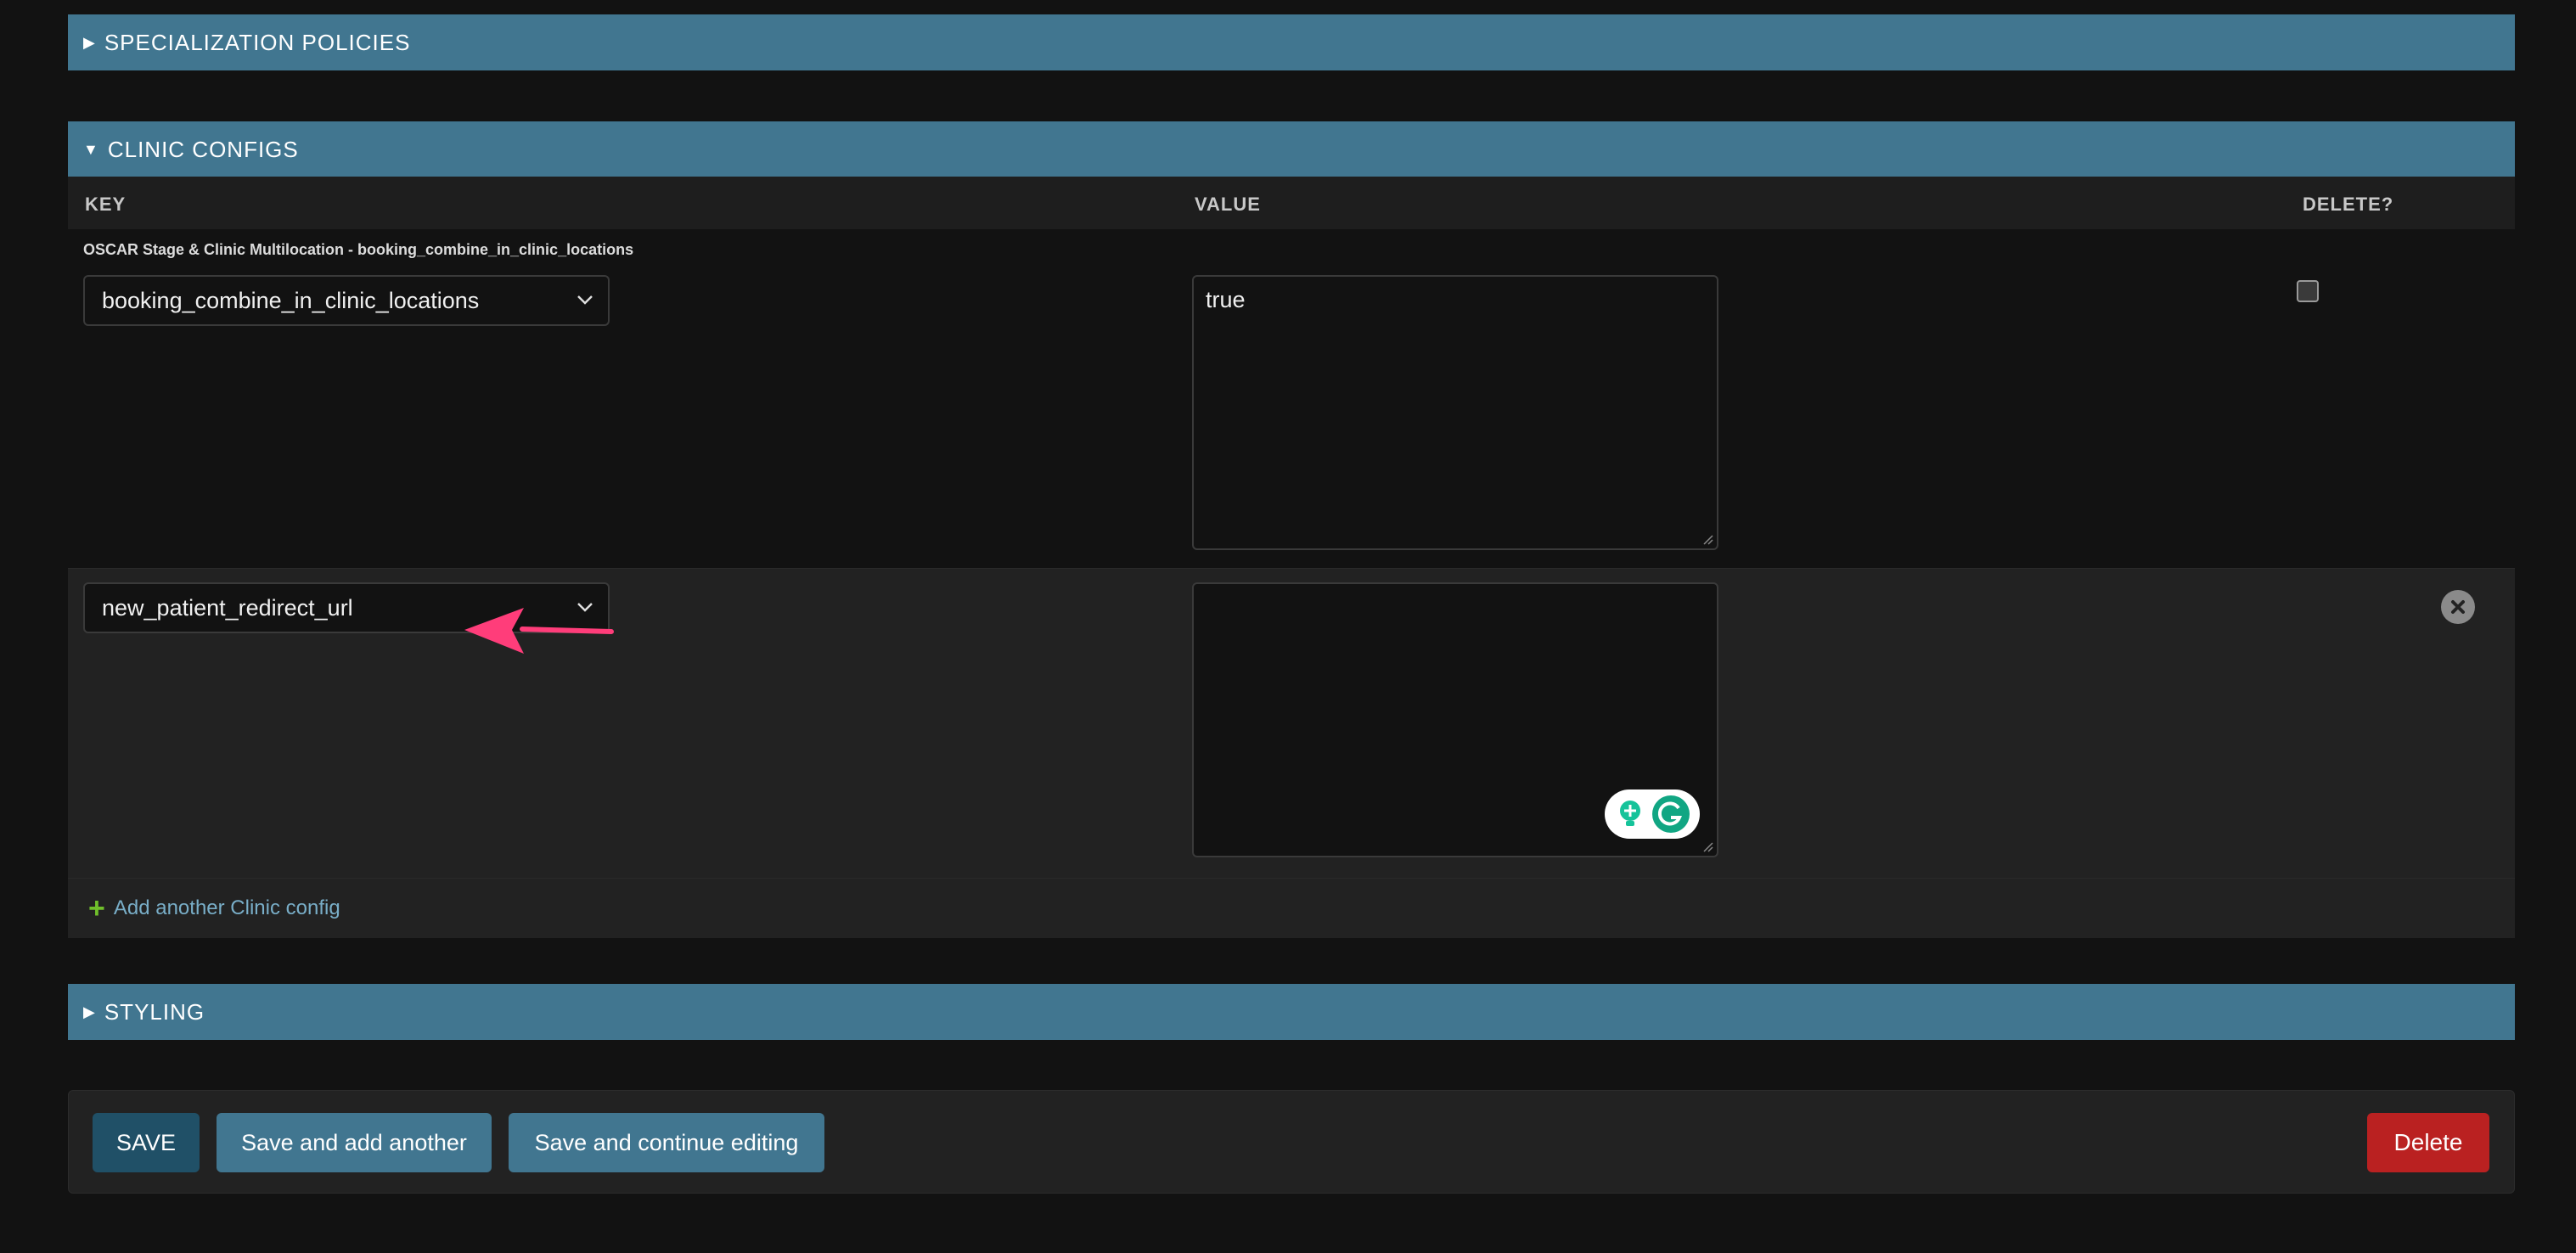 The image size is (2576, 1253). I want to click on key-select: booking_combine_in_clinic_locations, so click(346, 300).